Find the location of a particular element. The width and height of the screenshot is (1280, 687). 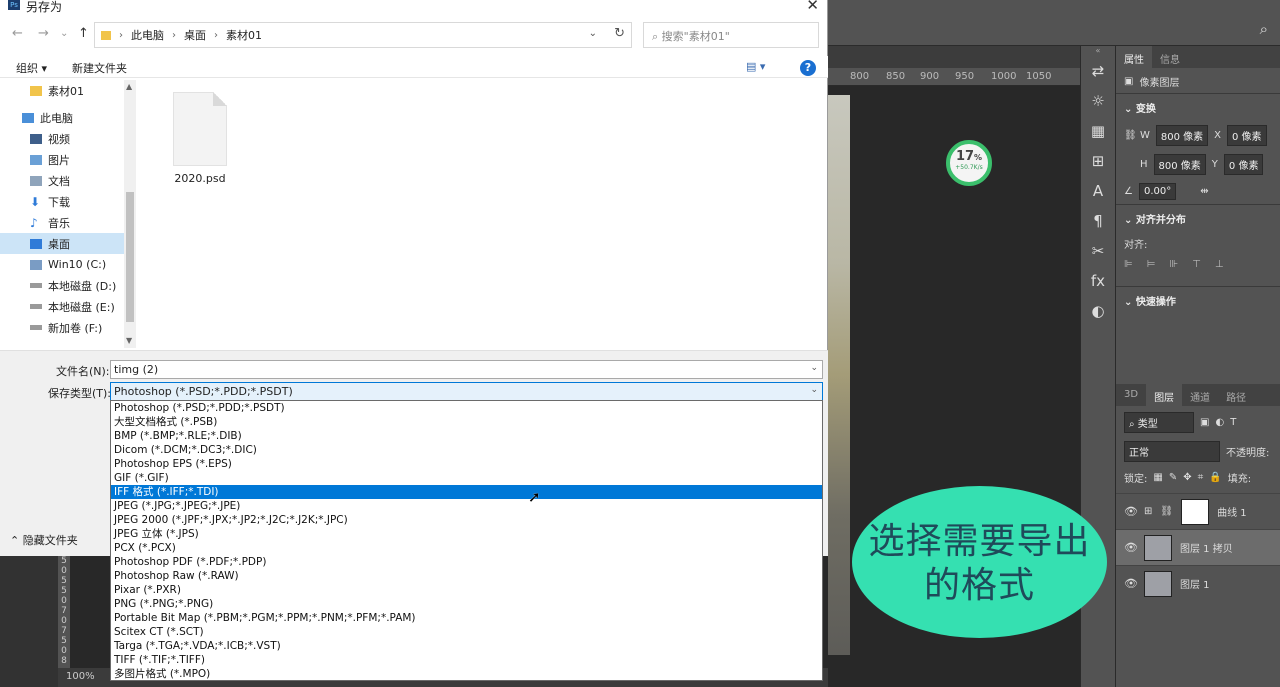

paragraph-icon: ¶ is located at coordinates (1098, 221).